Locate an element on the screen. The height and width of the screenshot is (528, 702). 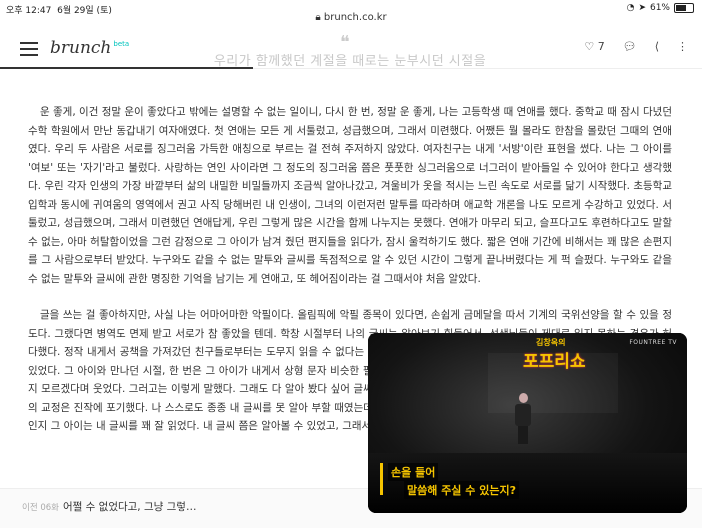
status-indicators: ◔ ➤ 61% is located at coordinates (660, 8).